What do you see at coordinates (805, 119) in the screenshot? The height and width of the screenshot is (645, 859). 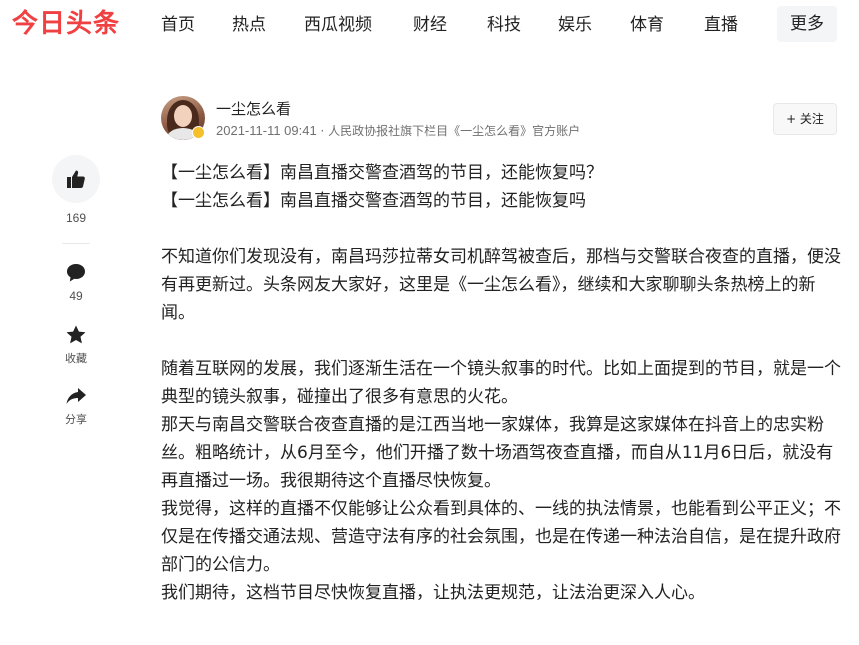 I see `follow-button: + 关注` at bounding box center [805, 119].